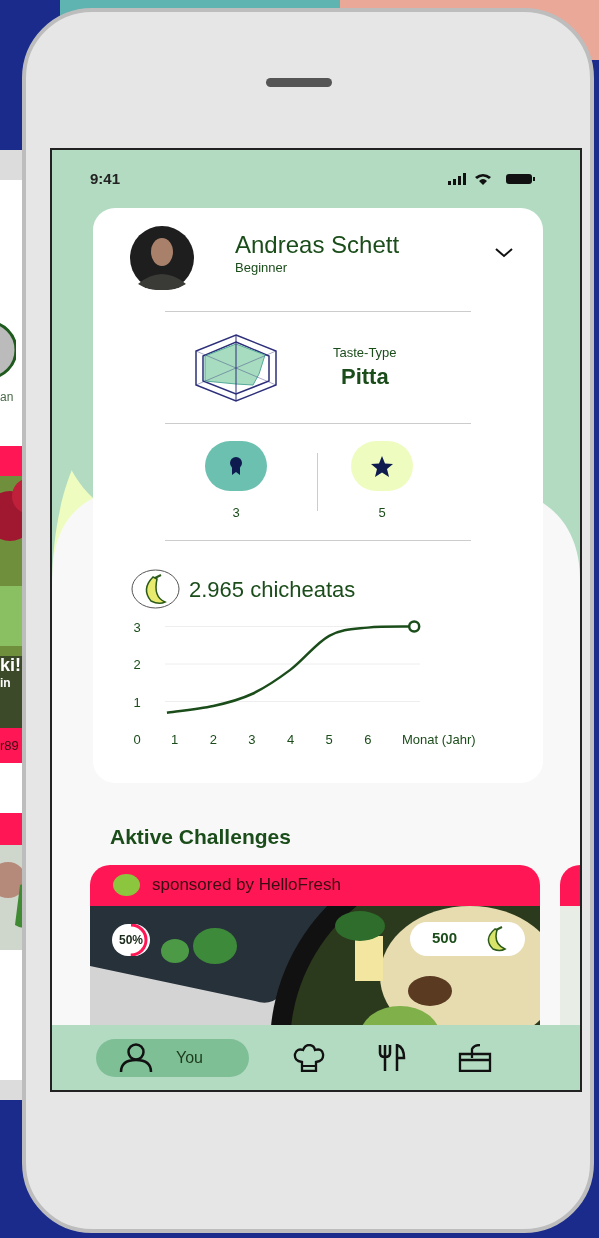 The image size is (599, 1238). What do you see at coordinates (172, 1057) in the screenshot?
I see `nav-item: You` at bounding box center [172, 1057].